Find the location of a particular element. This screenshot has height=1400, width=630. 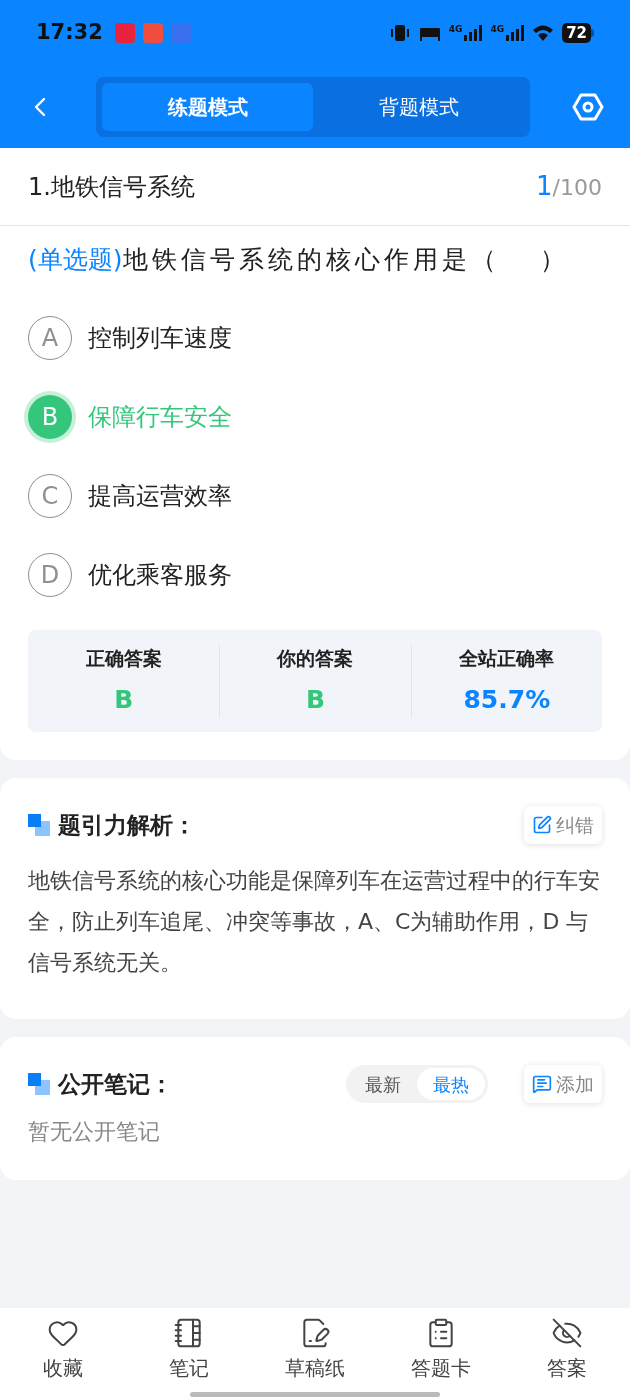

result-value: 85.7% is located at coordinates (507, 699).